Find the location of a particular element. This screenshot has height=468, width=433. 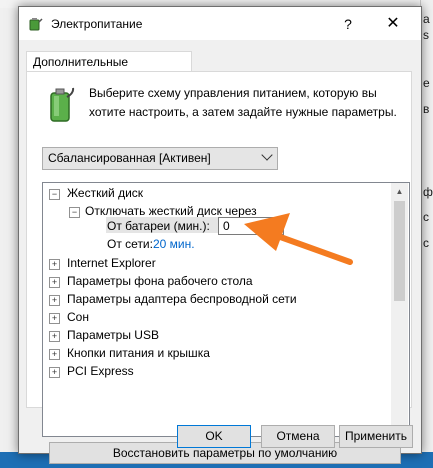

cancel-button: Отмена is located at coordinates (298, 436).